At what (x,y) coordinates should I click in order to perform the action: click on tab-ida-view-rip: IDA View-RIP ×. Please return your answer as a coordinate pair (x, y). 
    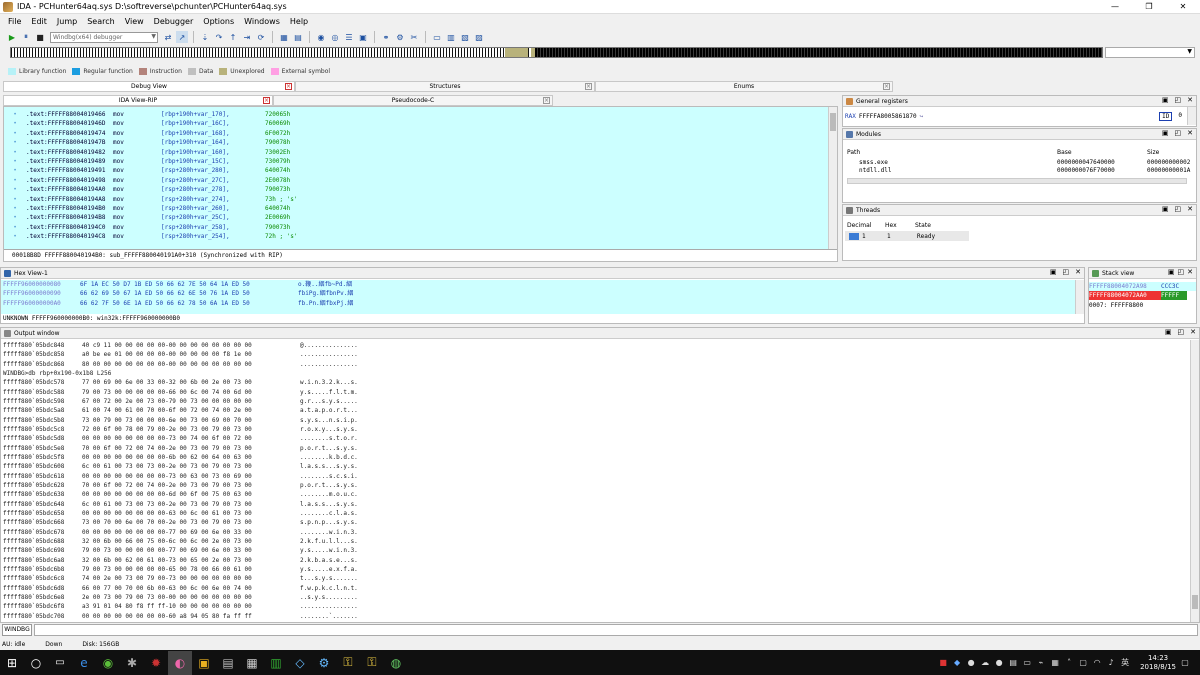
    Looking at the image, I should click on (138, 100).